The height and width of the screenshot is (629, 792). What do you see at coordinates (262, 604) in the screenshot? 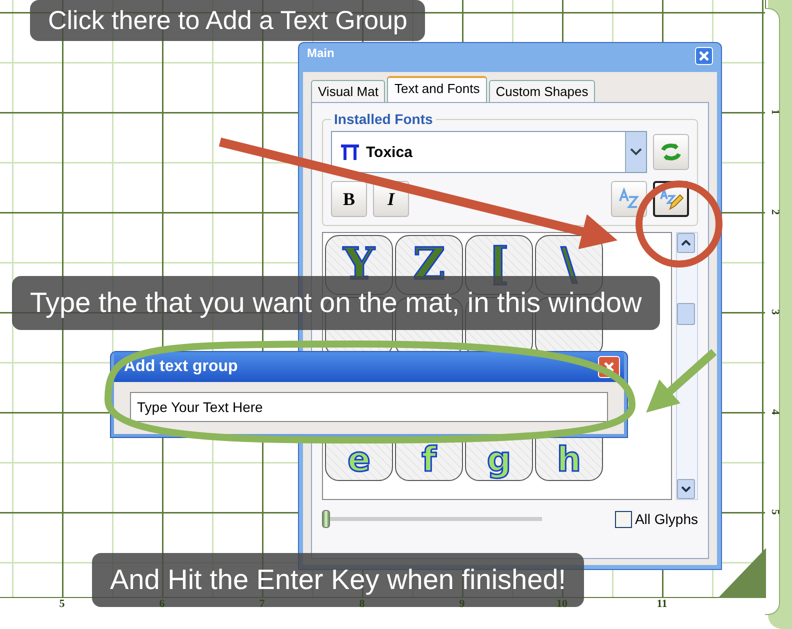
I see `ruler-number: 7` at bounding box center [262, 604].